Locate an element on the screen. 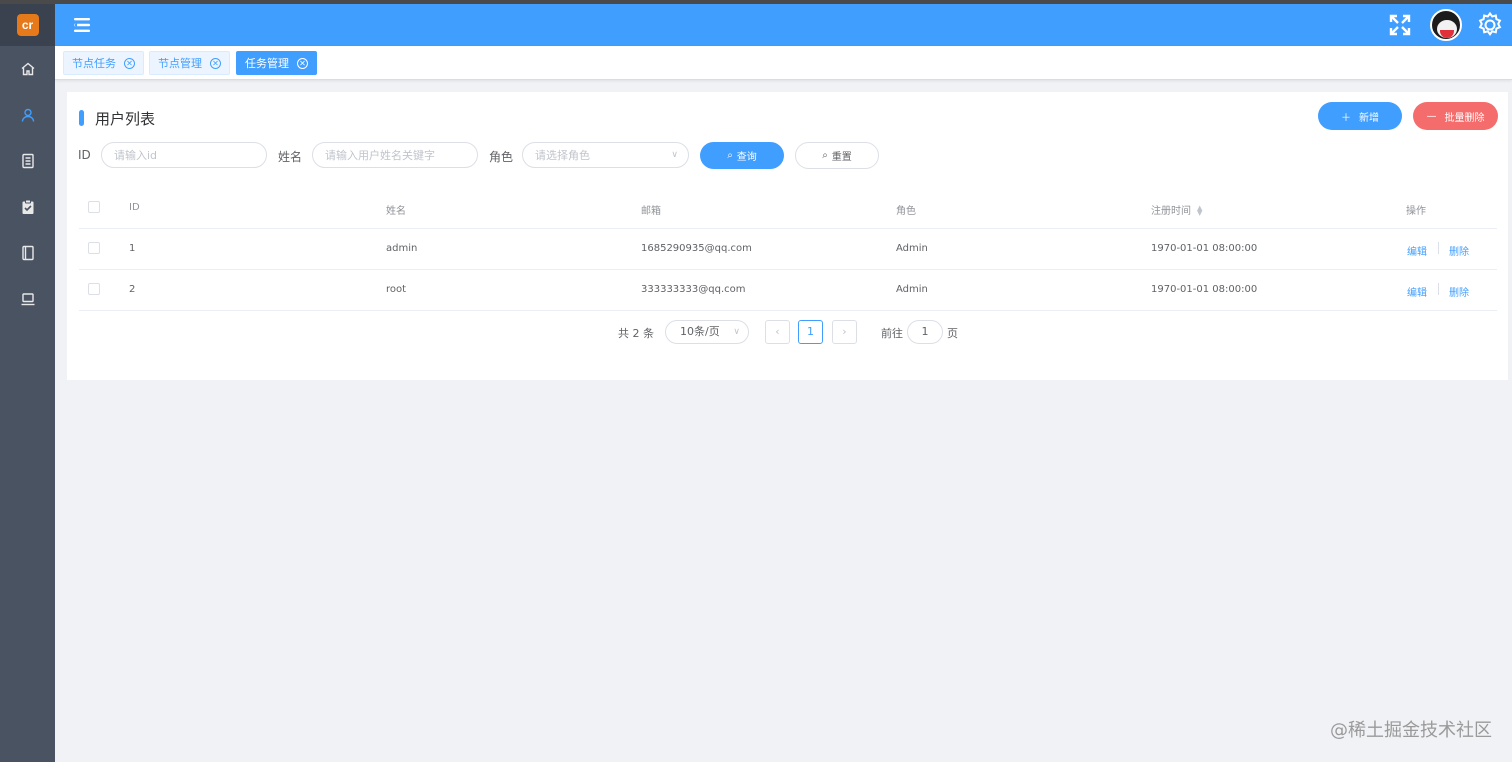 The image size is (1512, 762). page-suffix-label: 页 is located at coordinates (952, 333).